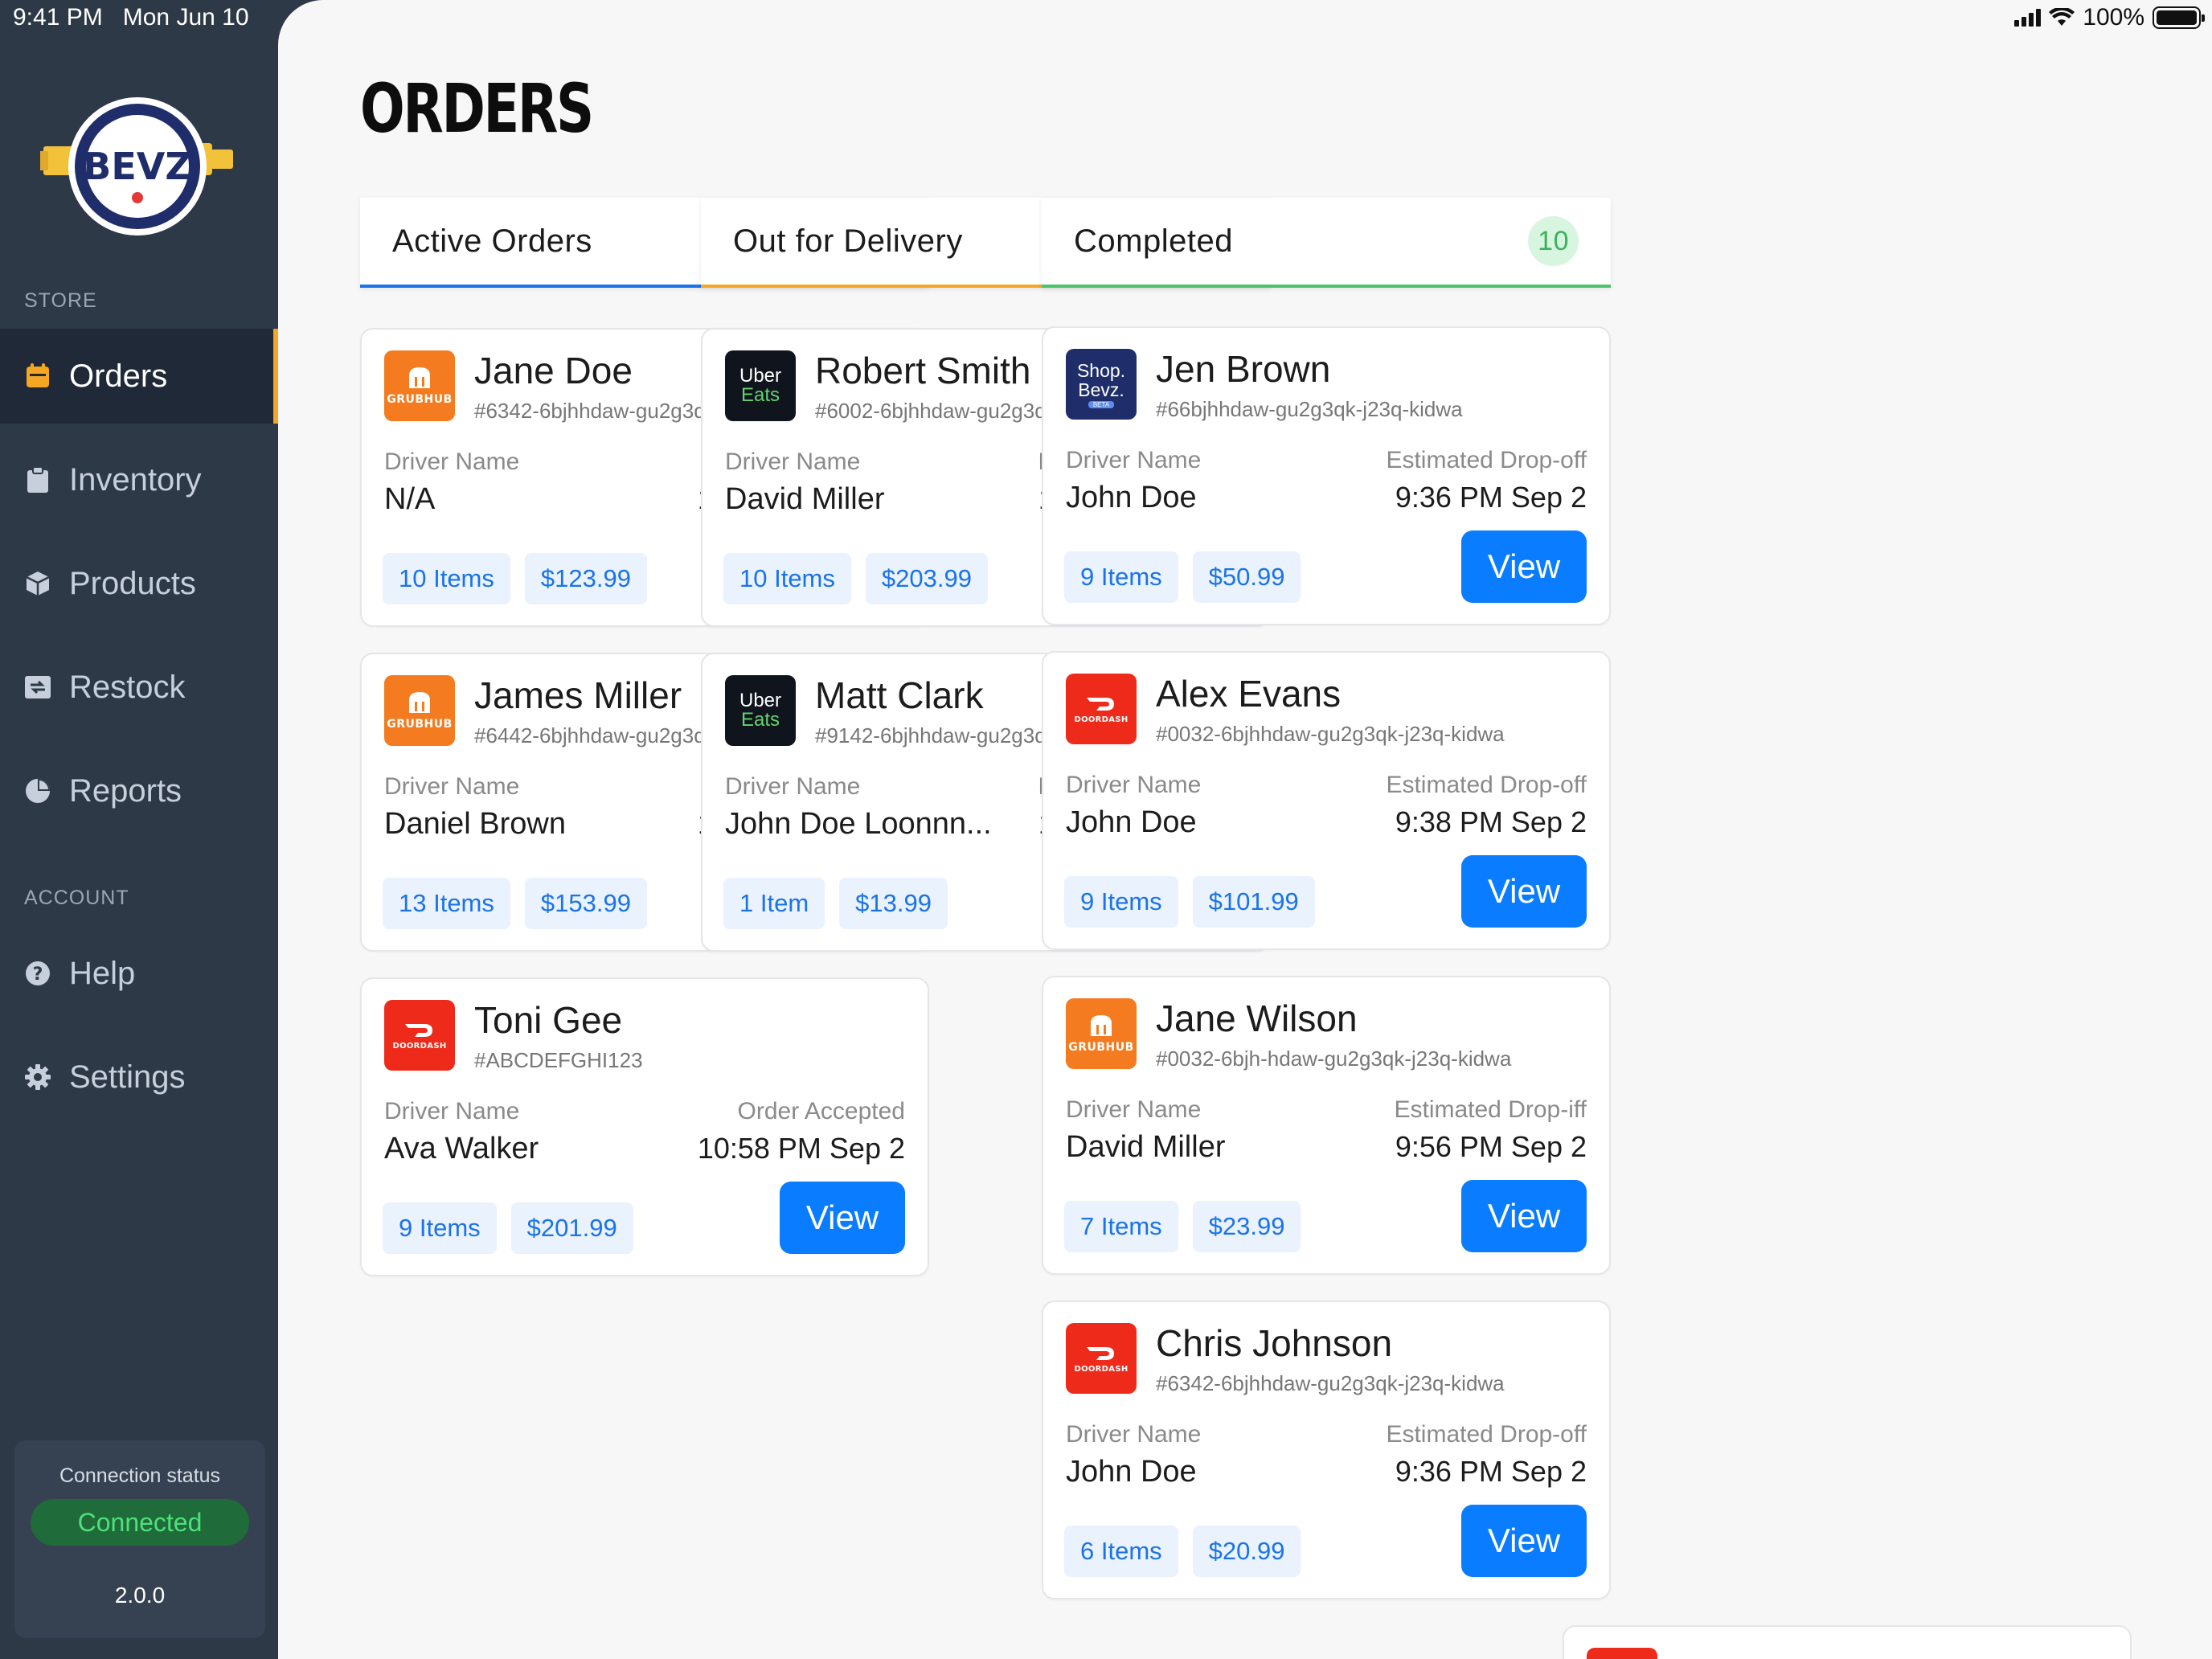 Image resolution: width=2212 pixels, height=1659 pixels. I want to click on sidebar-item-label: Help, so click(102, 973).